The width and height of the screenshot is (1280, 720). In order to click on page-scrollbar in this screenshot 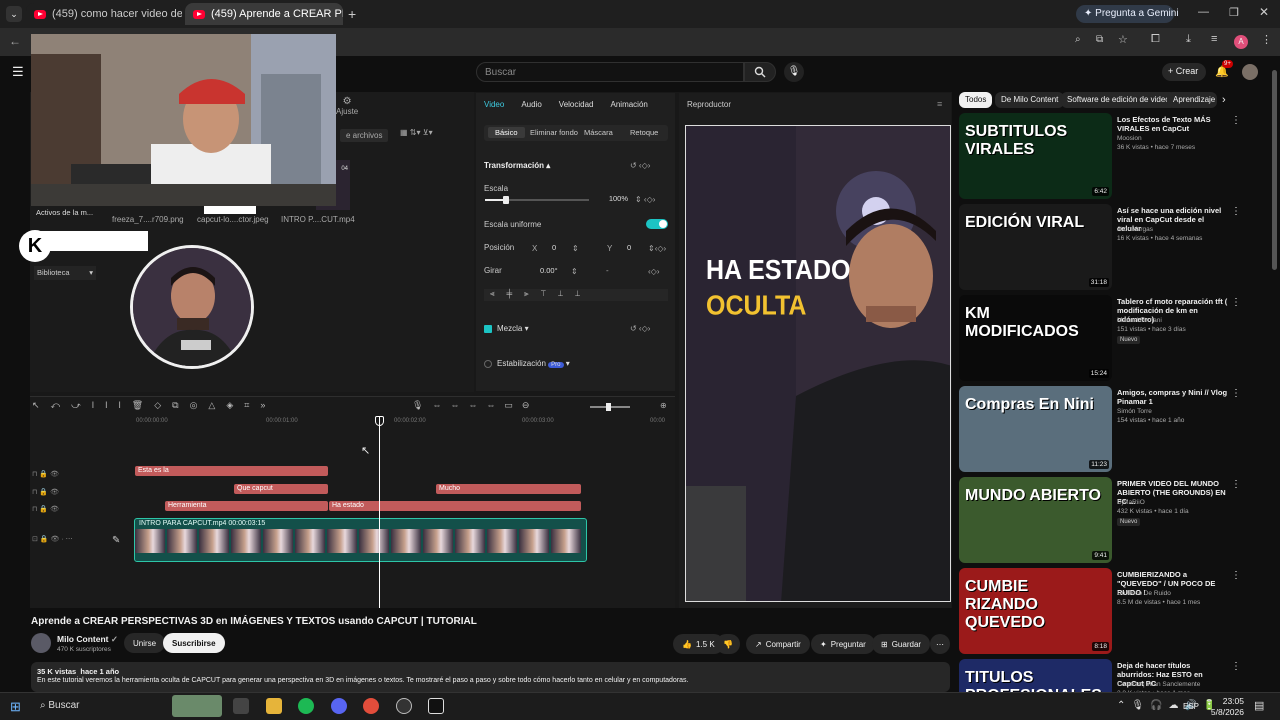, I will do `click(1274, 170)`.